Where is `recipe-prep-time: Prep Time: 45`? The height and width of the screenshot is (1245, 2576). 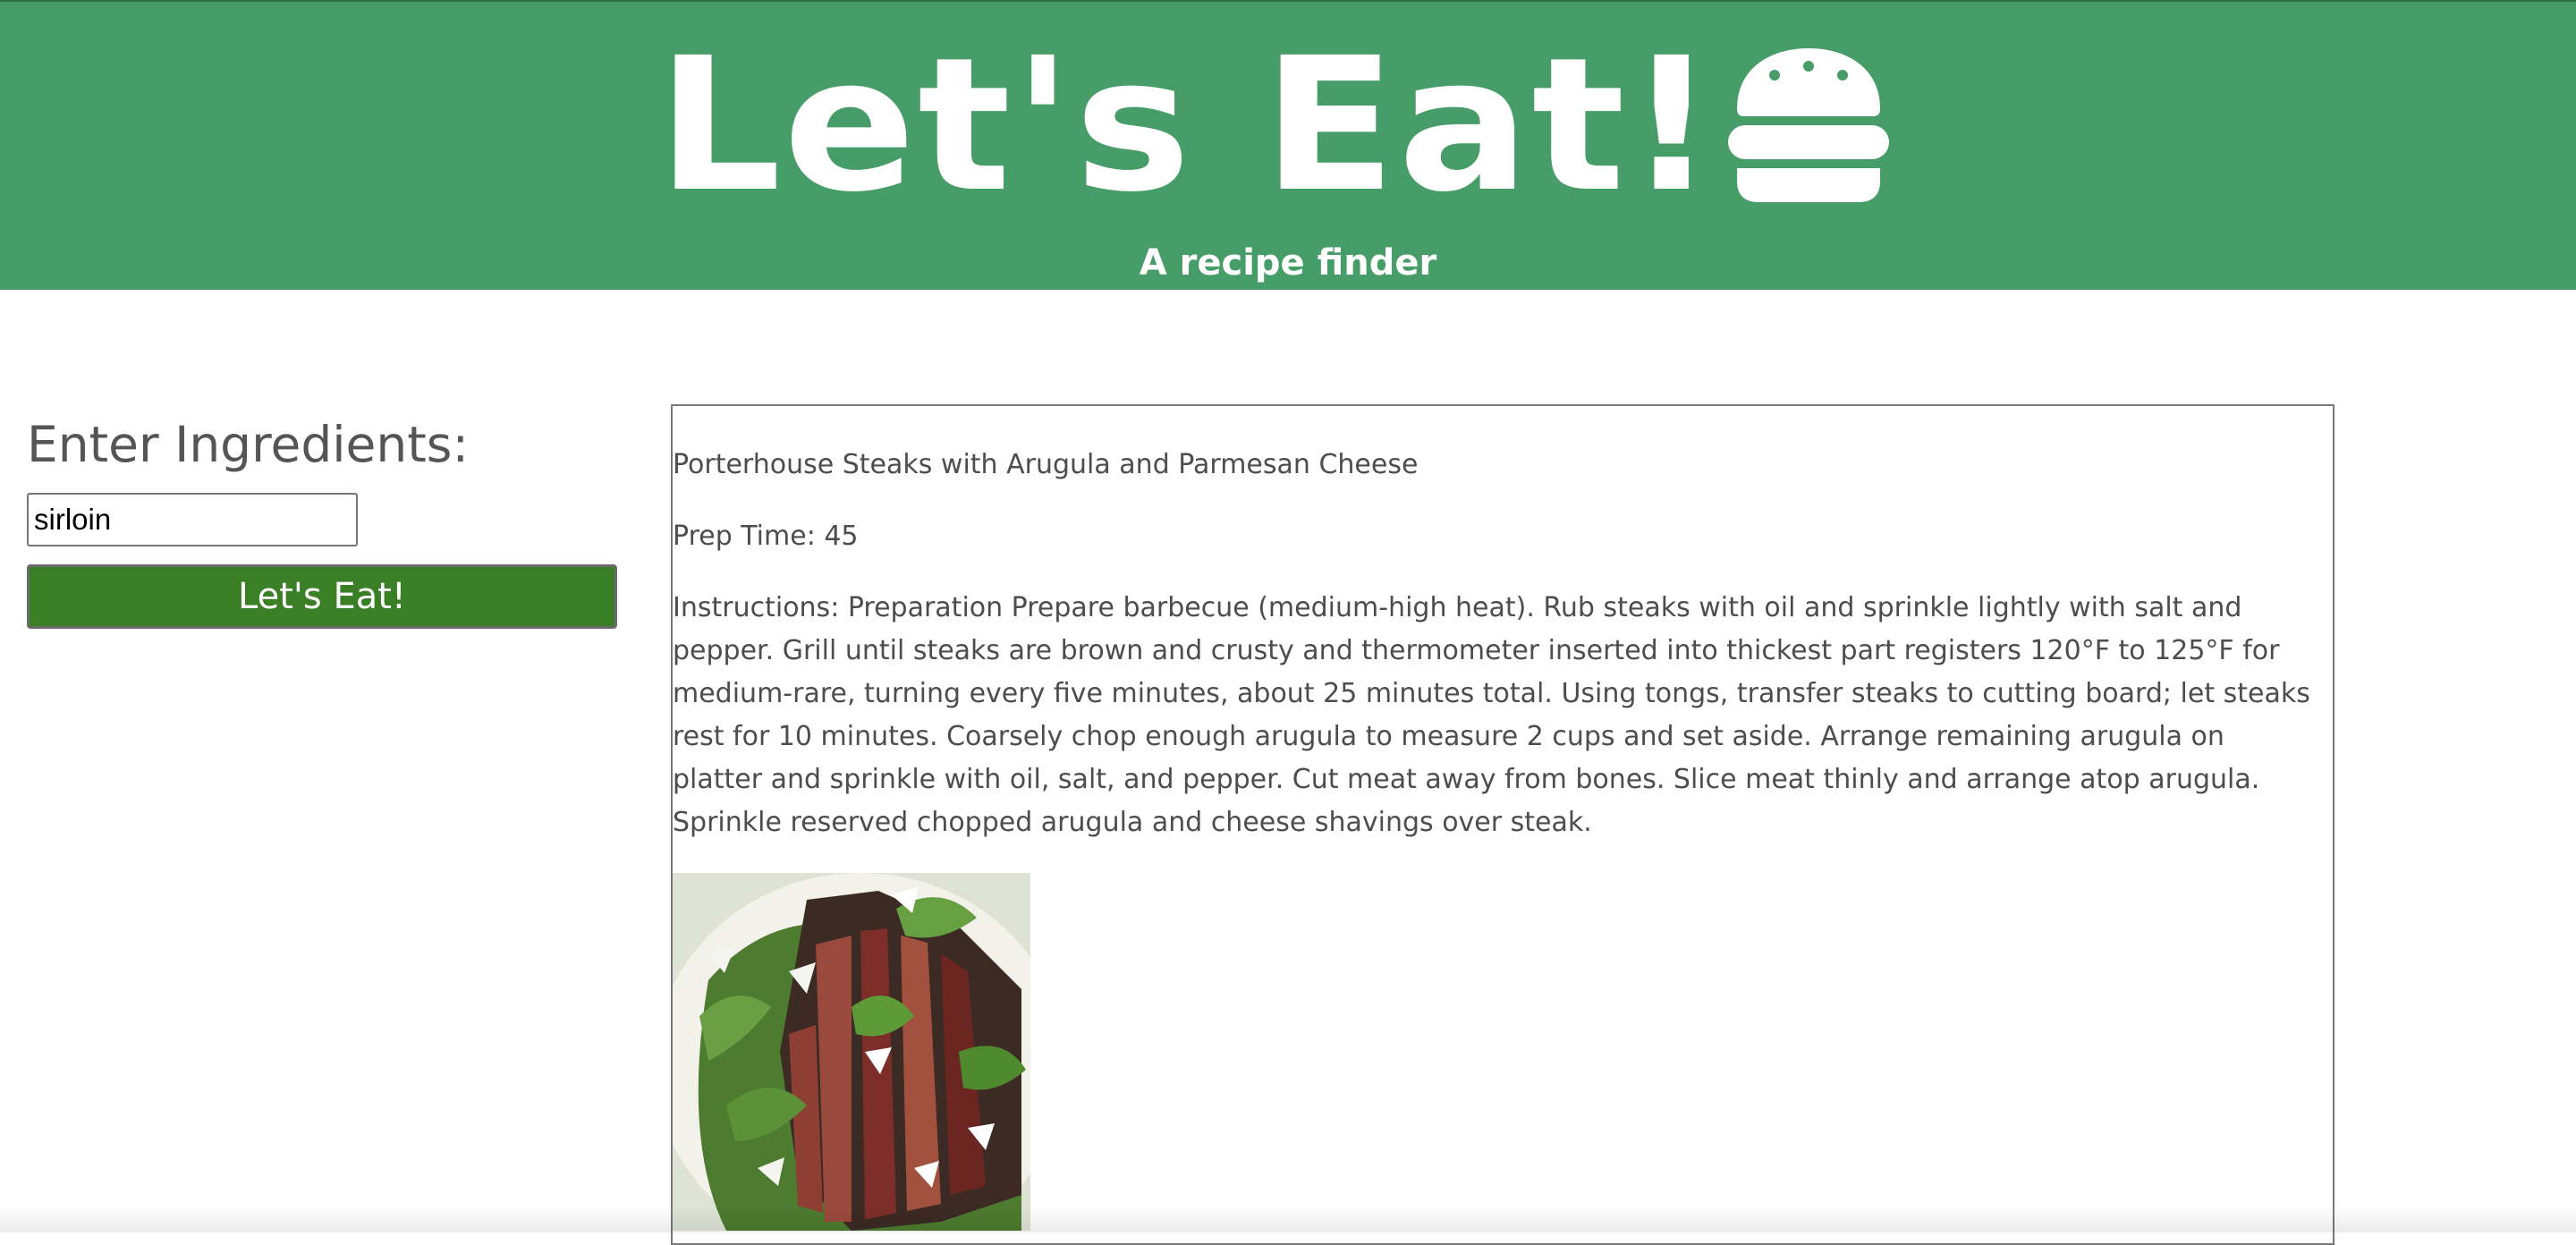 recipe-prep-time: Prep Time: 45 is located at coordinates (766, 536).